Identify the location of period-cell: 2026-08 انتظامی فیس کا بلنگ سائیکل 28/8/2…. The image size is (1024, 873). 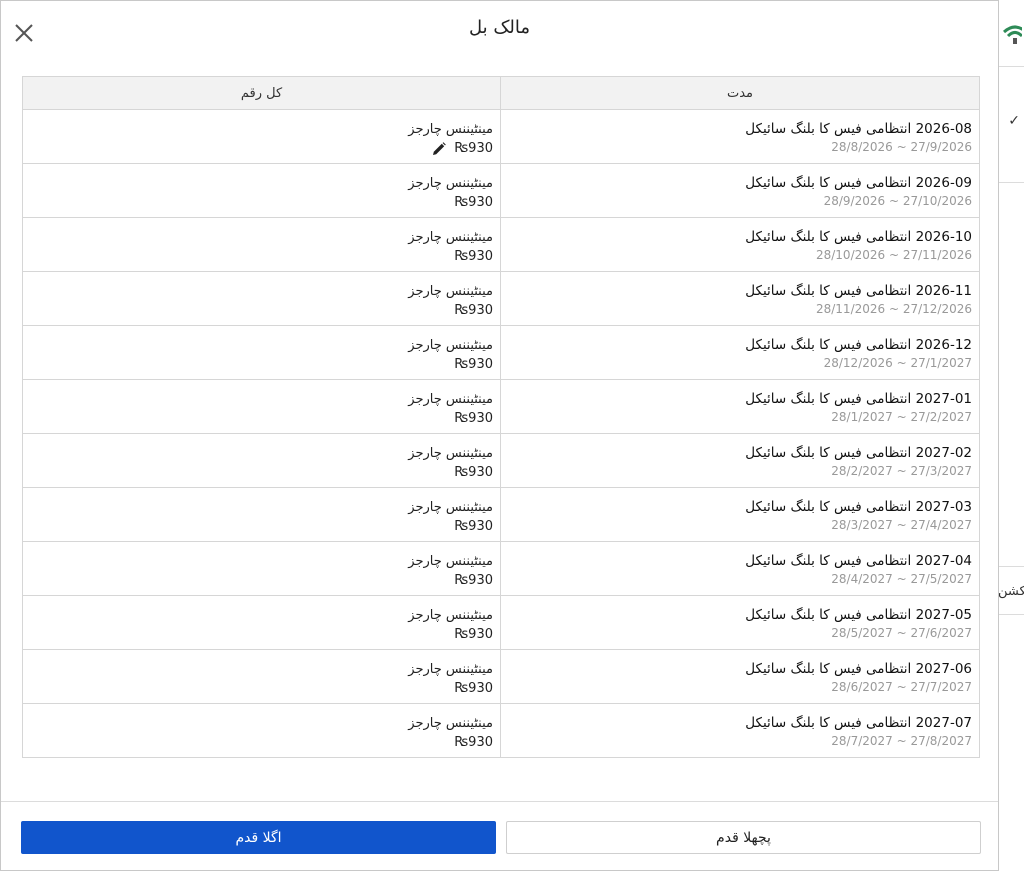
(739, 136).